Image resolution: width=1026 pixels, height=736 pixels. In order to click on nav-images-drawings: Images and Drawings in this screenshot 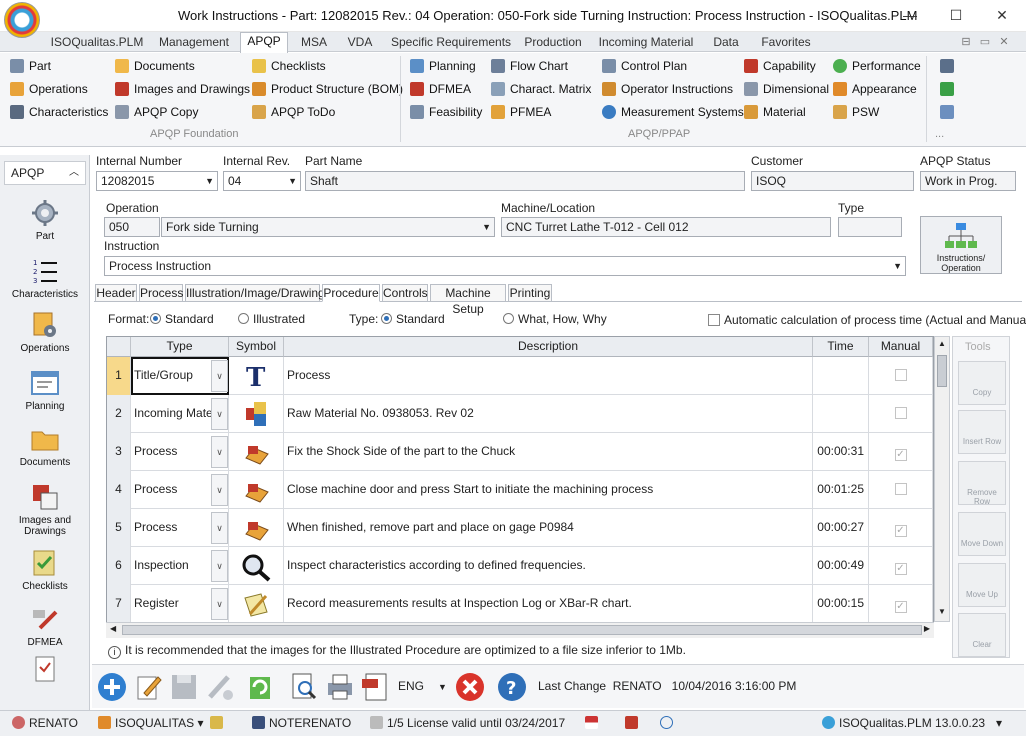, I will do `click(45, 509)`.